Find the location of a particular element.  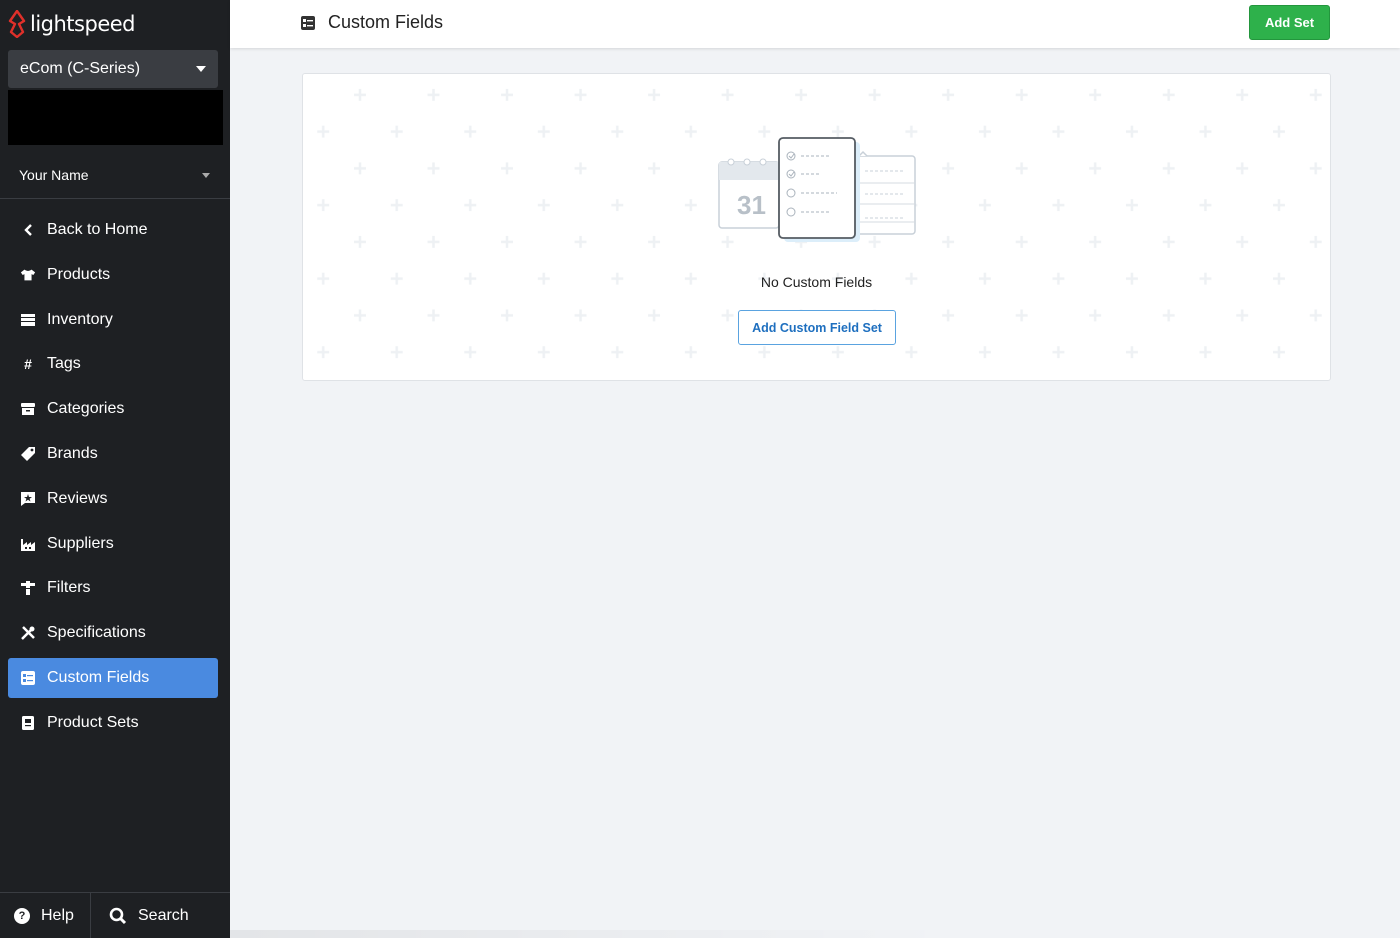

sidebar-item-label: Suppliers is located at coordinates (80, 543).